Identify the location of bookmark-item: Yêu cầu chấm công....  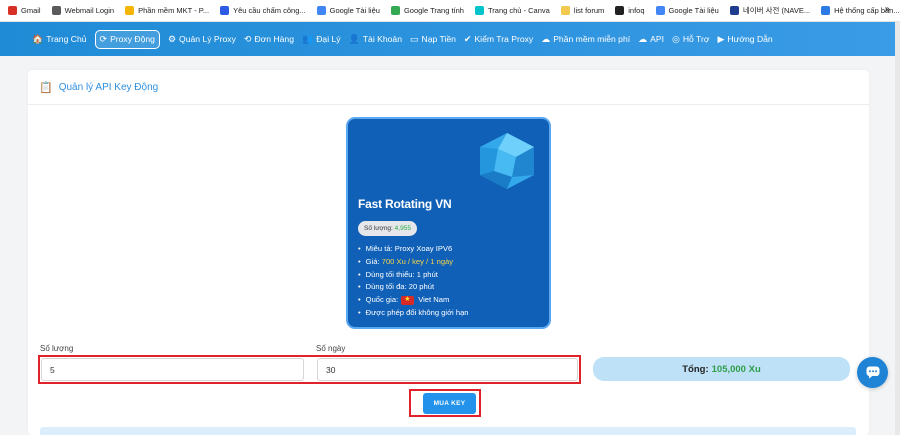
(263, 10).